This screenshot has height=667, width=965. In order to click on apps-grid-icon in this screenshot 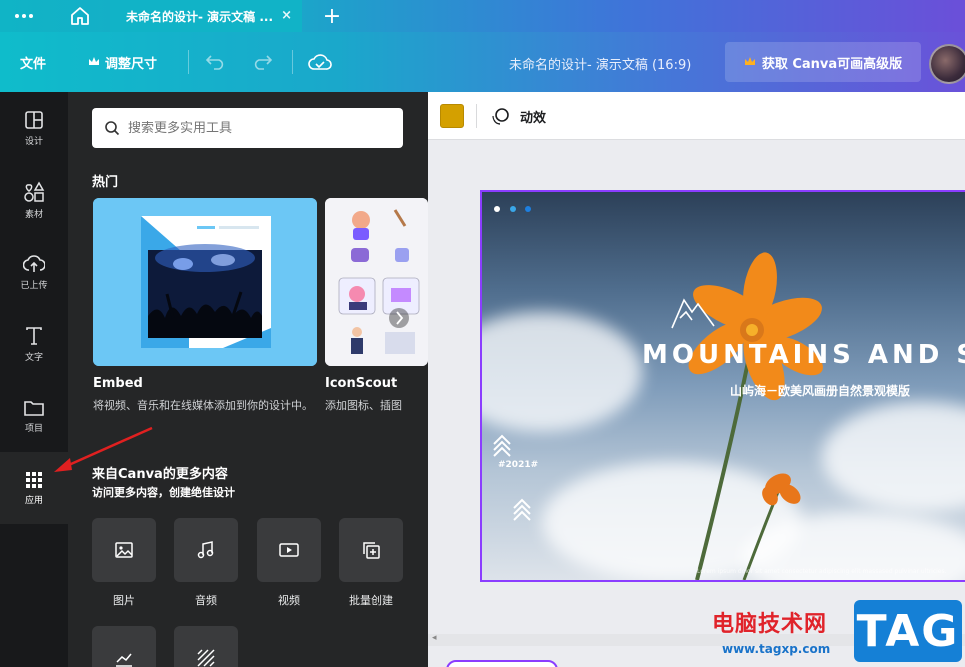, I will do `click(34, 479)`.